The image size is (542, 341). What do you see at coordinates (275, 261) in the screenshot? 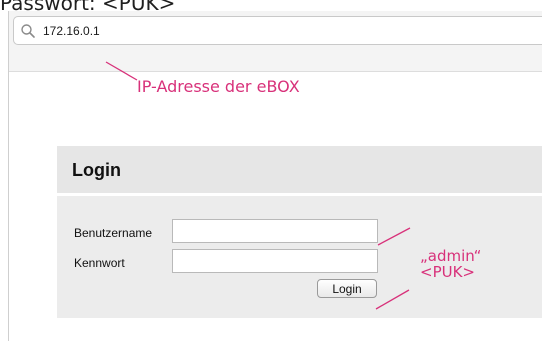
I see `password-field` at bounding box center [275, 261].